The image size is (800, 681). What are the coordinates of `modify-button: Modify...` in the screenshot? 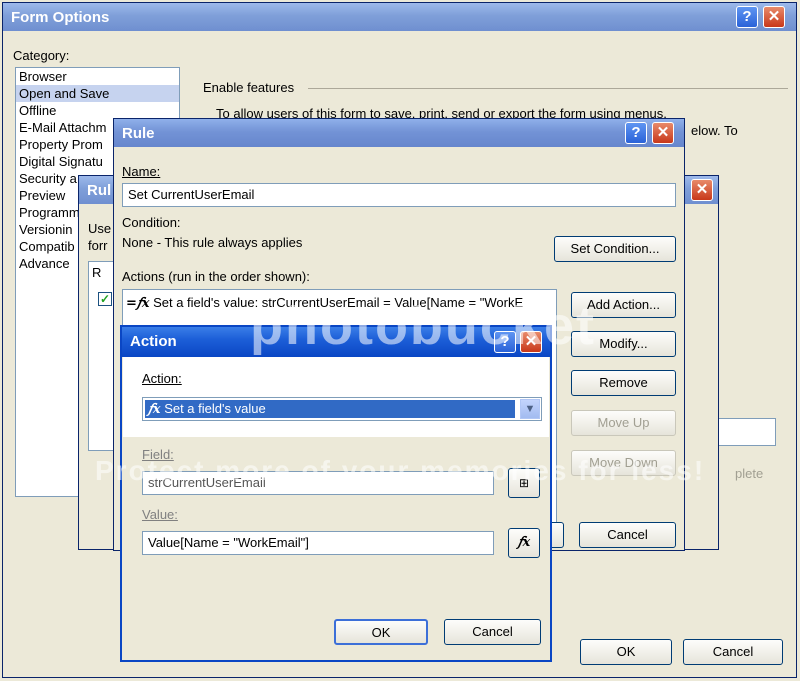 It's located at (623, 344).